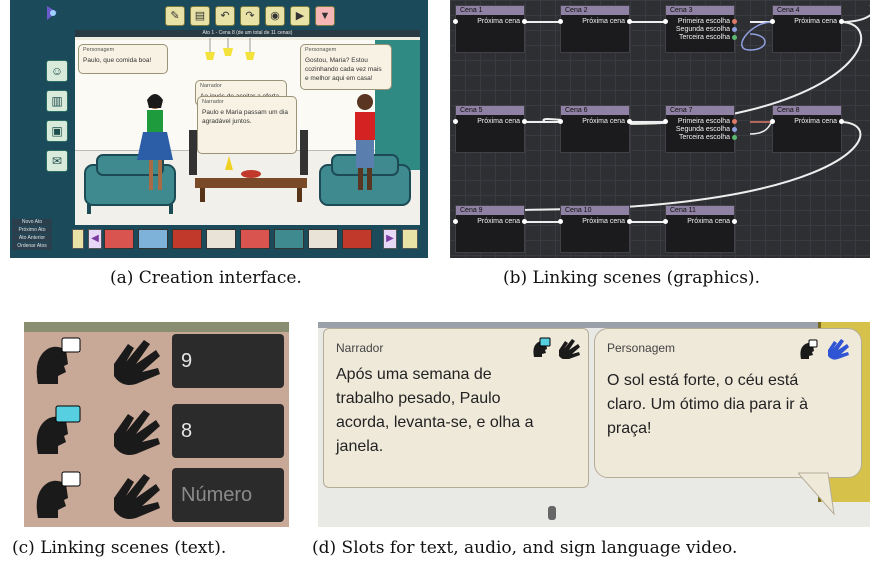 Image resolution: width=870 pixels, height=566 pixels. Describe the element at coordinates (360, 446) in the screenshot. I see `narrator-text-line: janela.` at that location.